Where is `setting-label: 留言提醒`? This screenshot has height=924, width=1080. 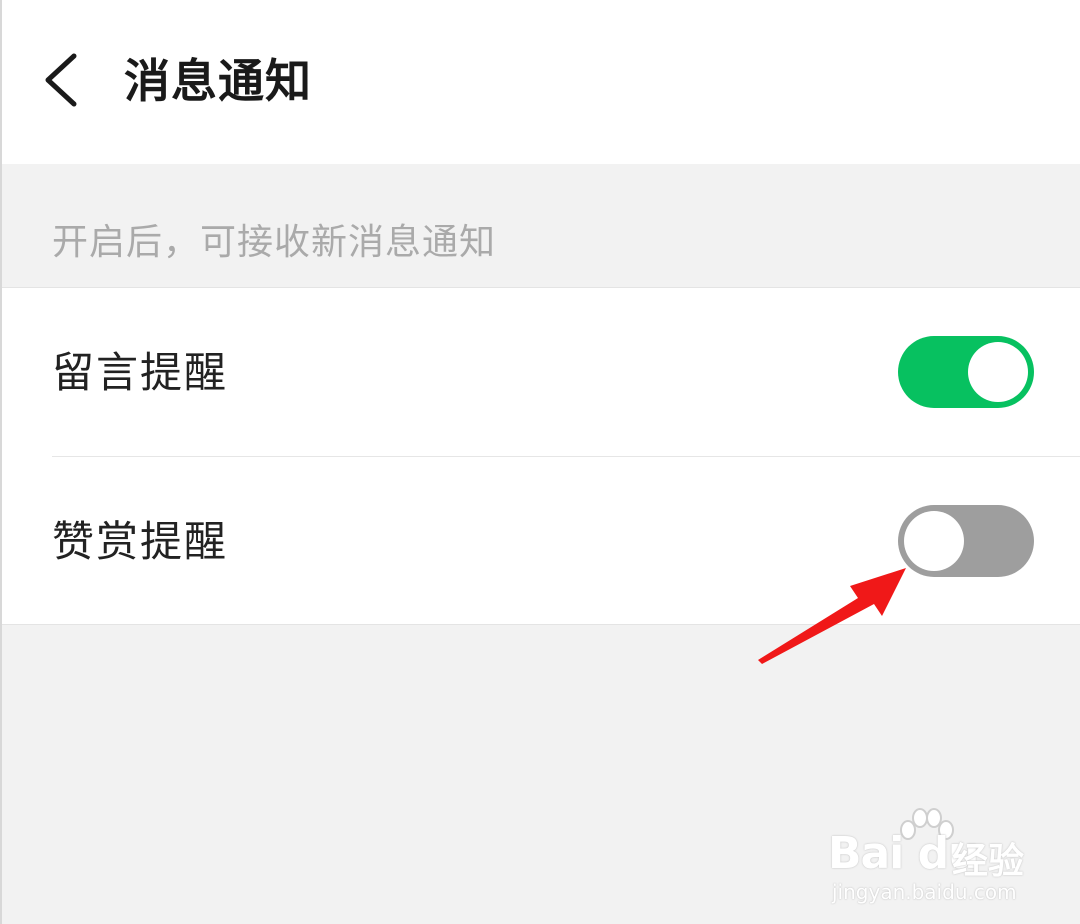
setting-label: 留言提醒 is located at coordinates (140, 372).